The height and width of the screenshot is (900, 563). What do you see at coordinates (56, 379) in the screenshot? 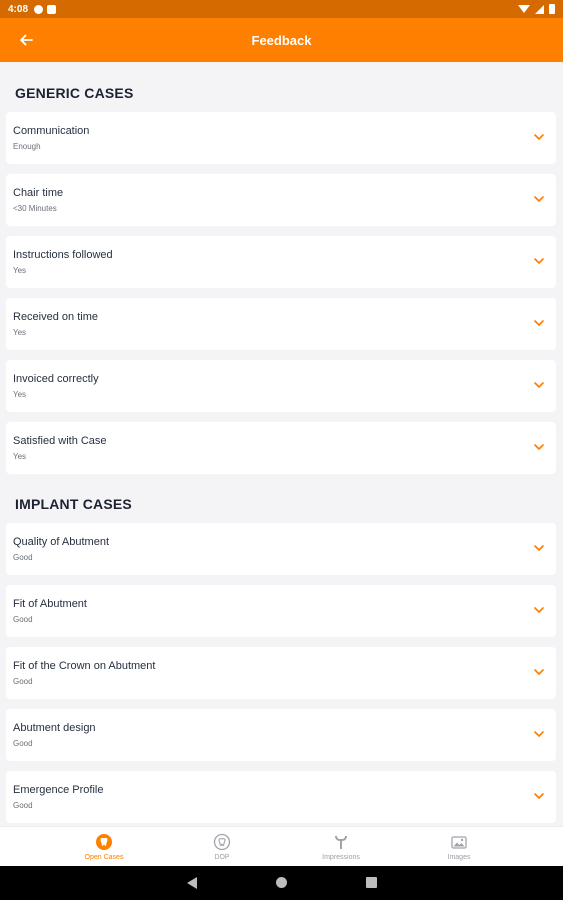
I see `item-label: Invoiced correctly` at bounding box center [56, 379].